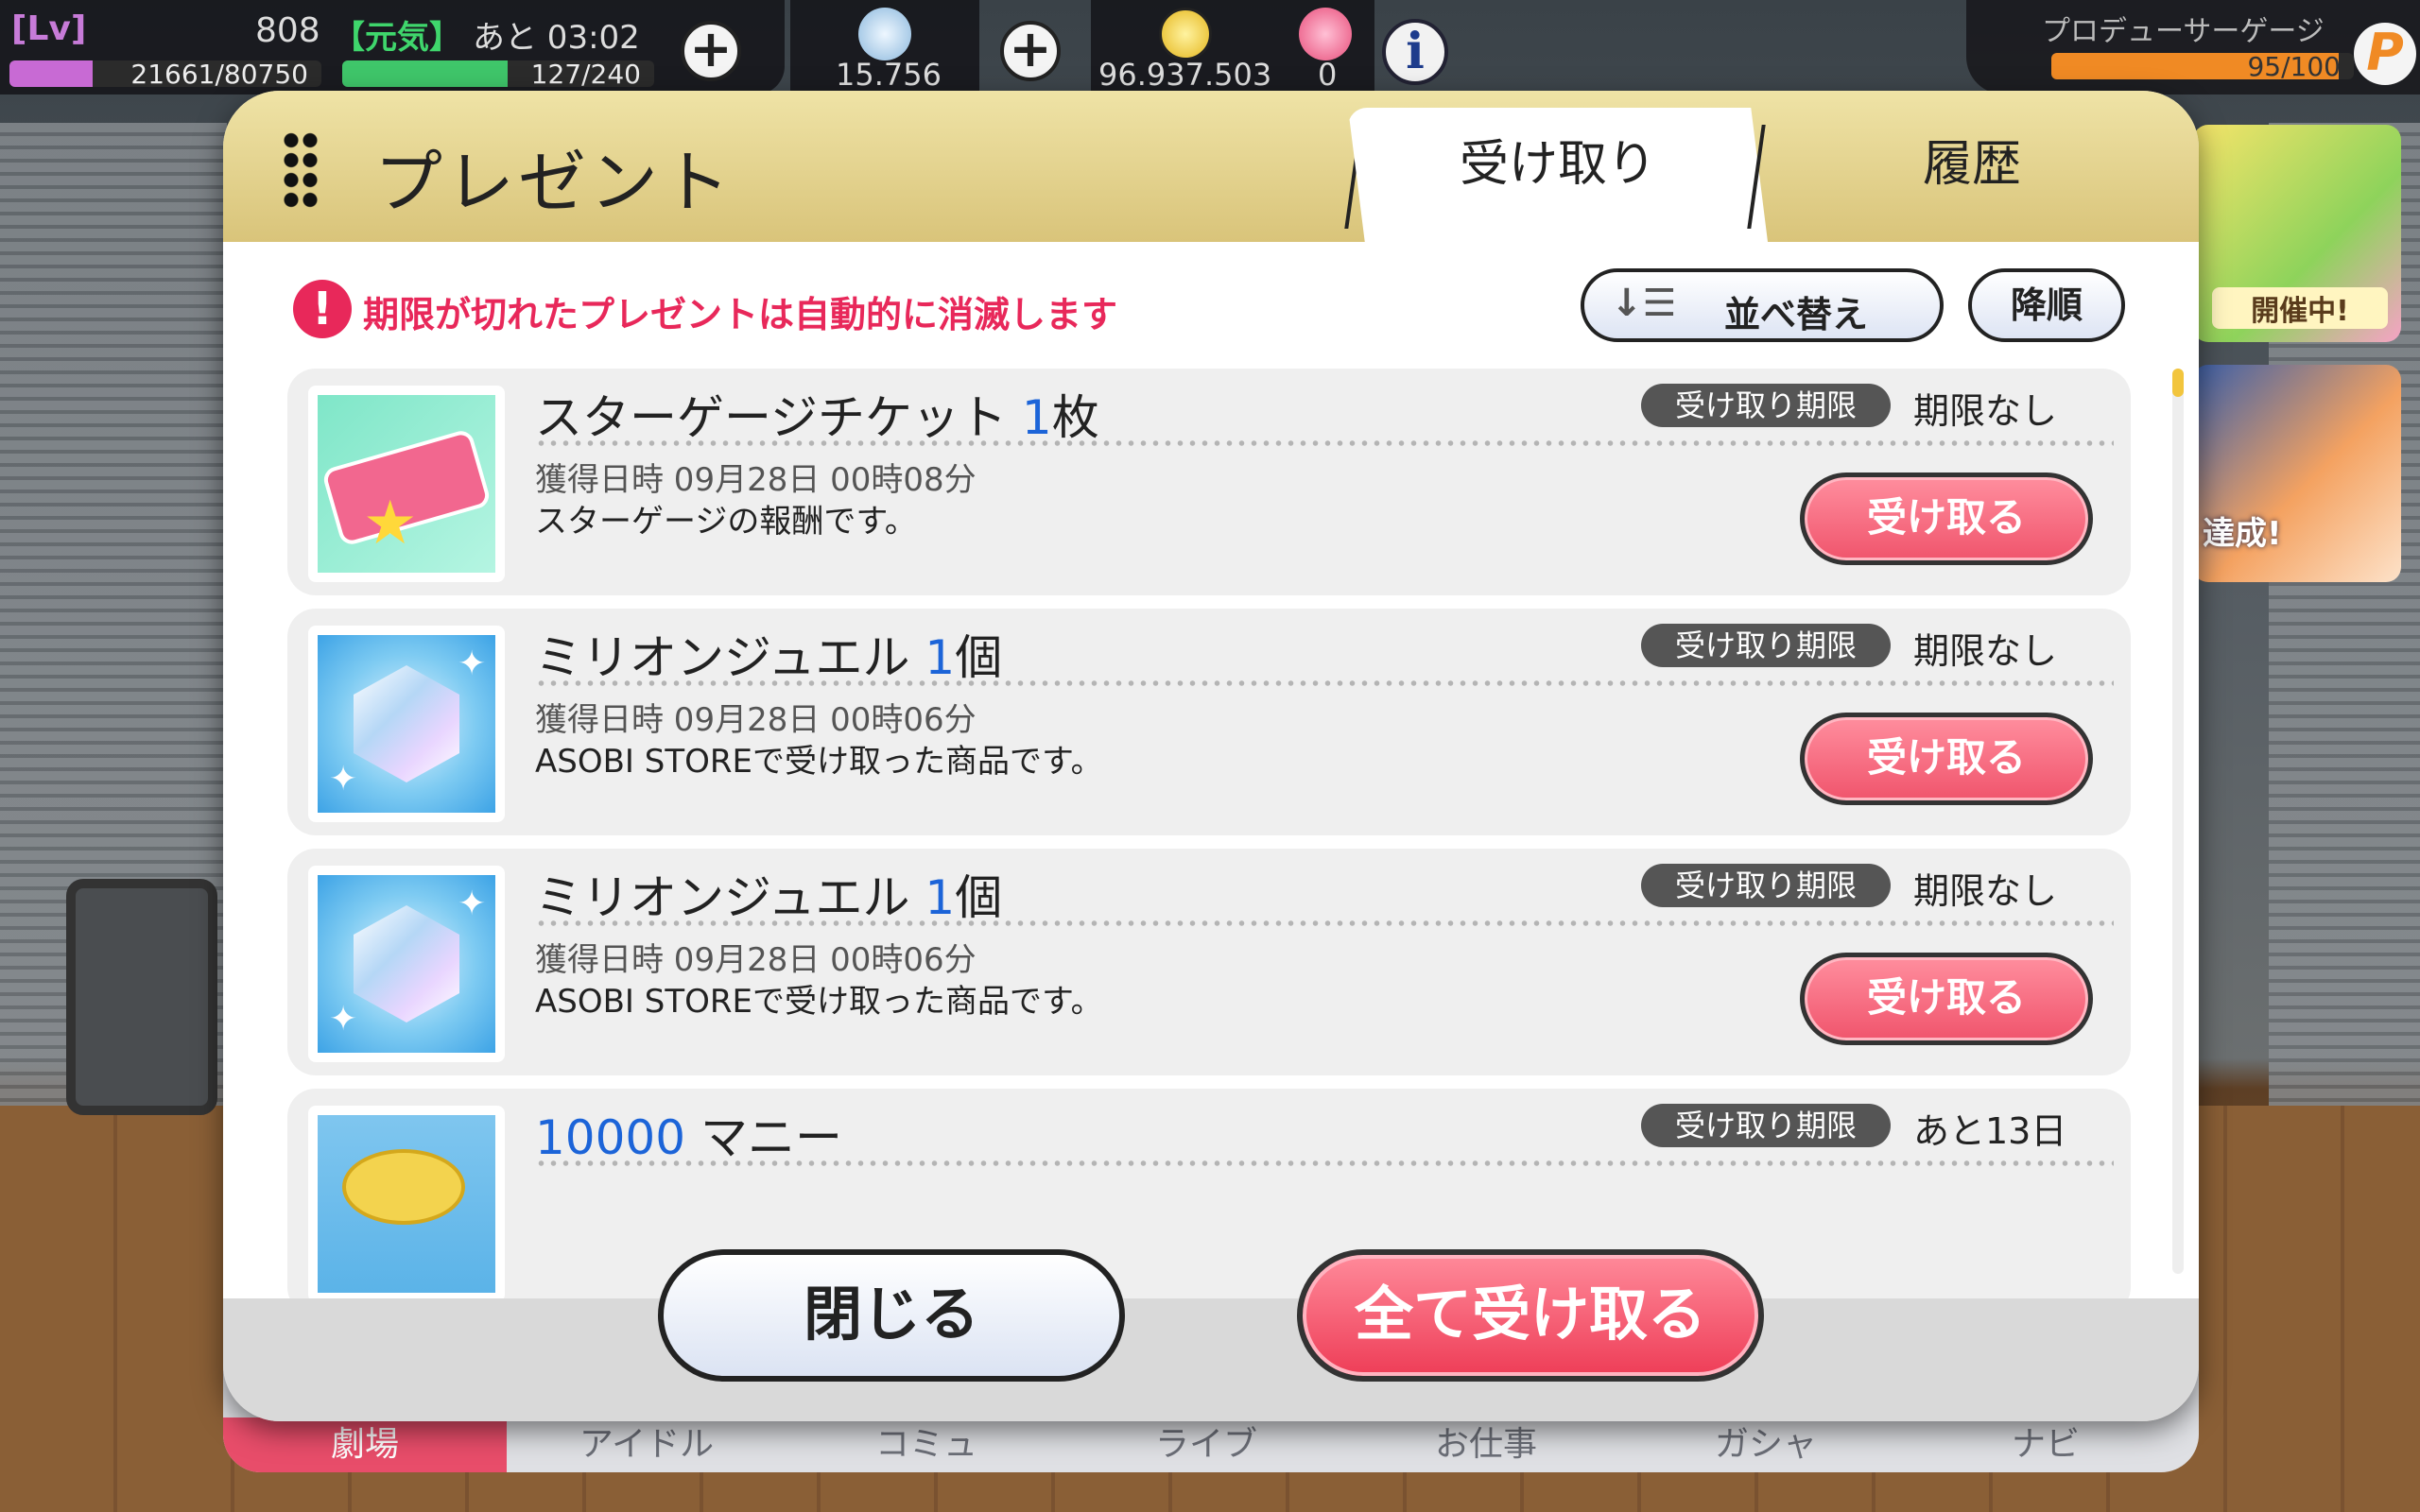  Describe the element at coordinates (756, 480) in the screenshot. I see `acquired-time: 獲得日時 09月28日 00時08分` at that location.